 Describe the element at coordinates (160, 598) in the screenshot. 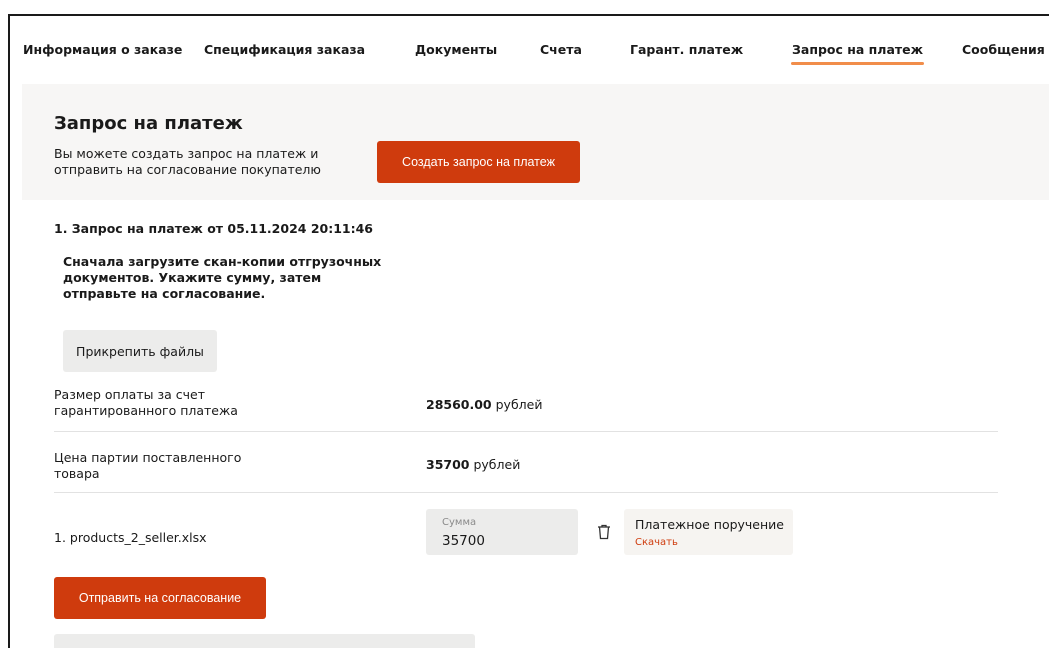

I see `send-for-approval-button: Отправить на согласование` at that location.